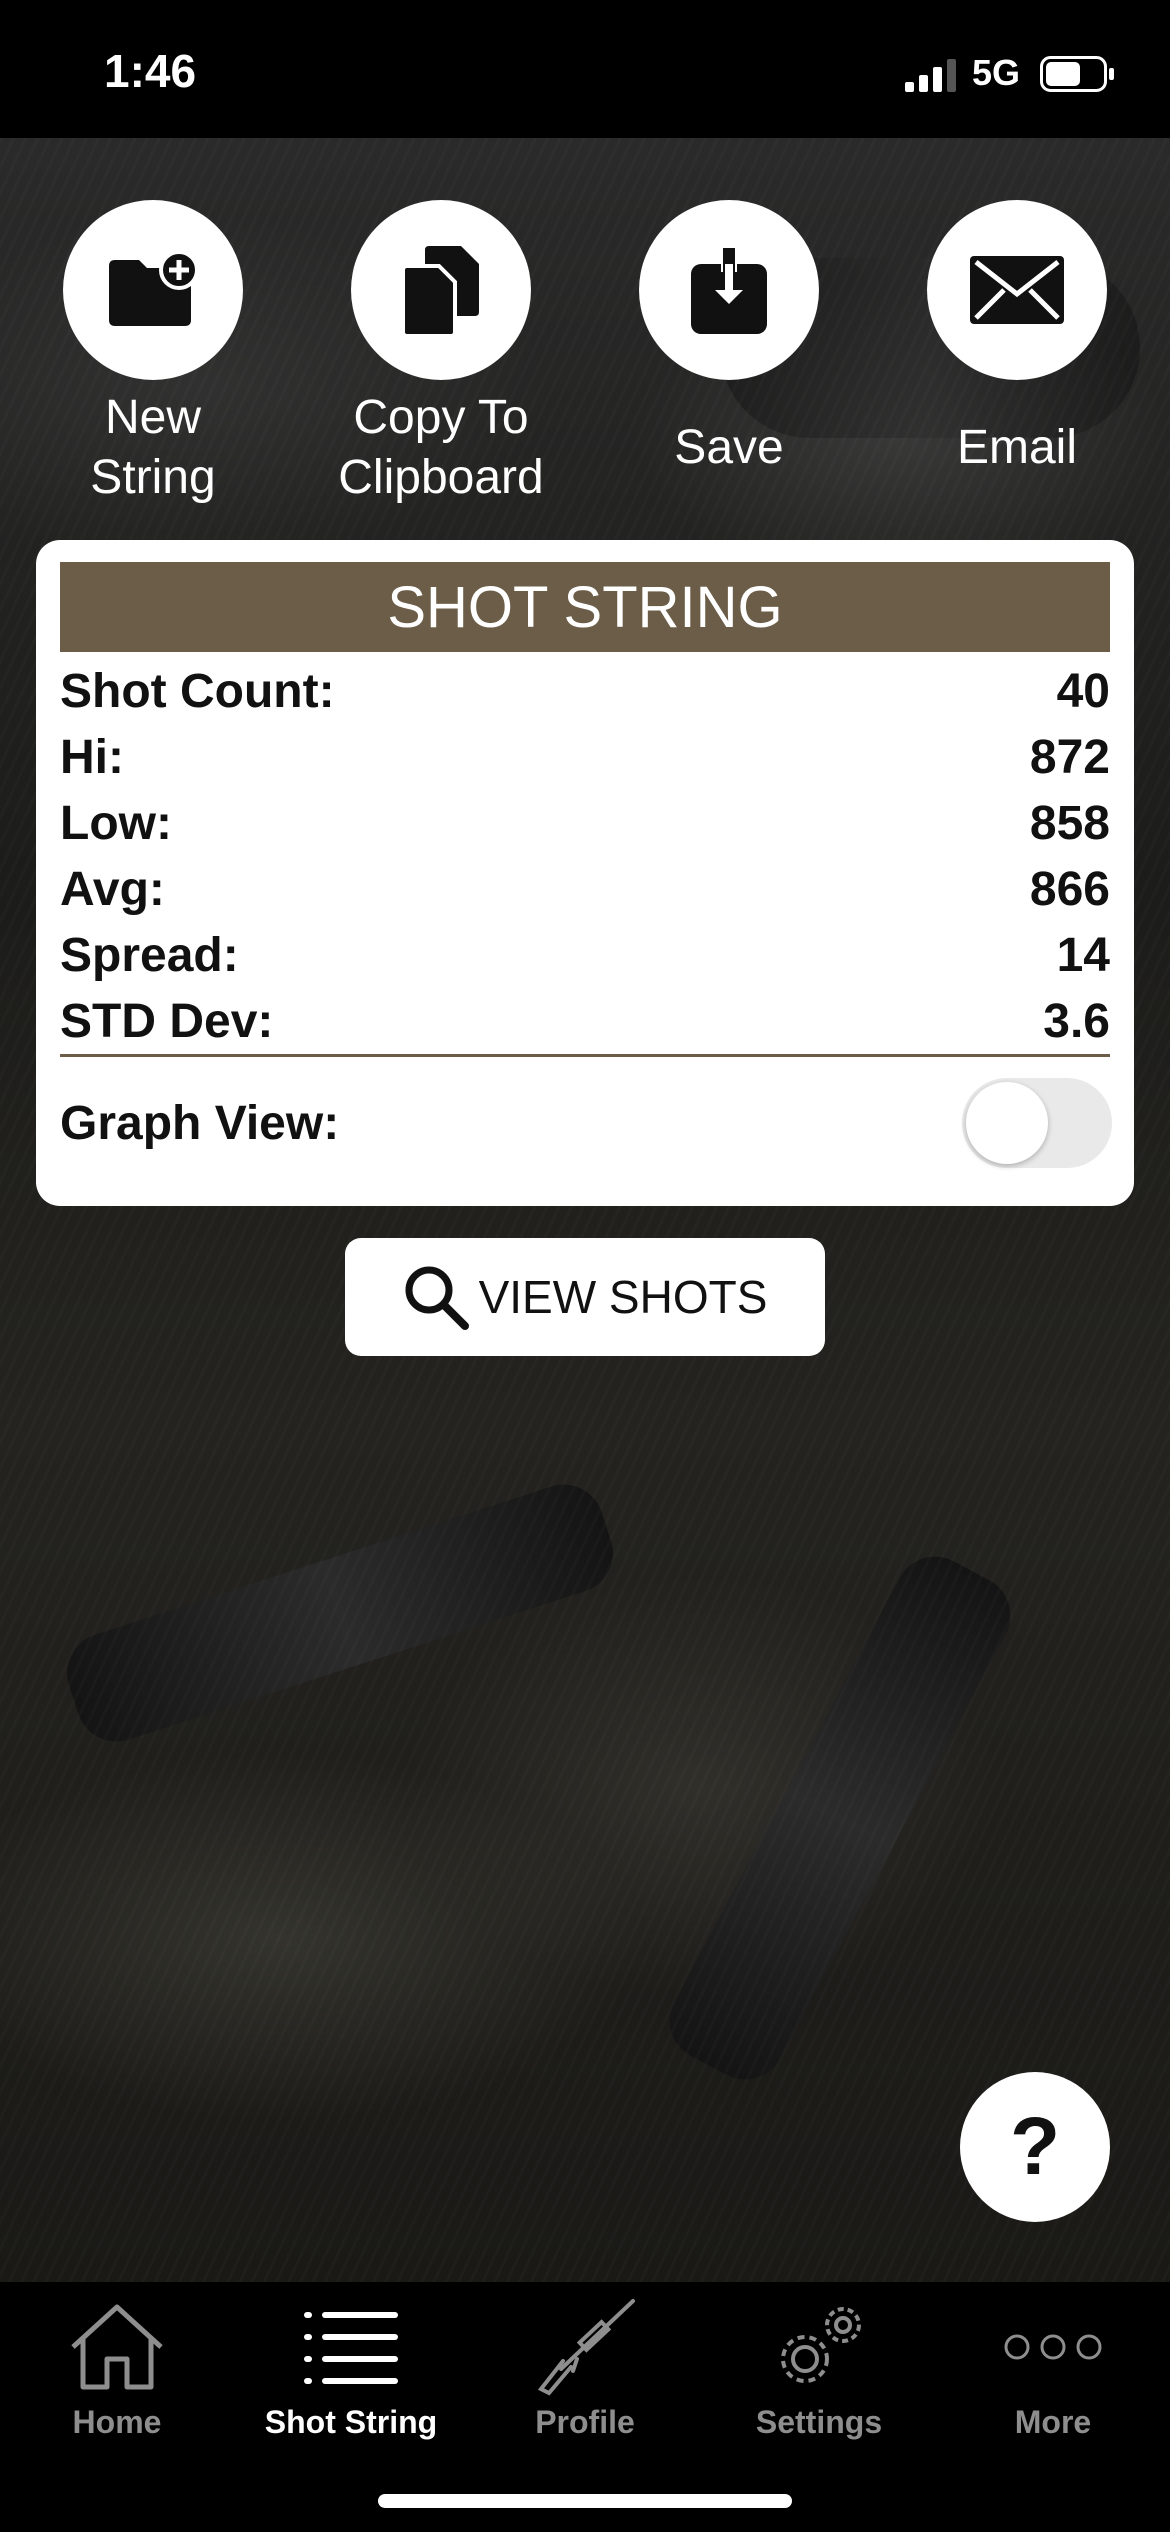 This screenshot has width=1170, height=2532. What do you see at coordinates (1053, 2347) in the screenshot?
I see `ellipsis-icon` at bounding box center [1053, 2347].